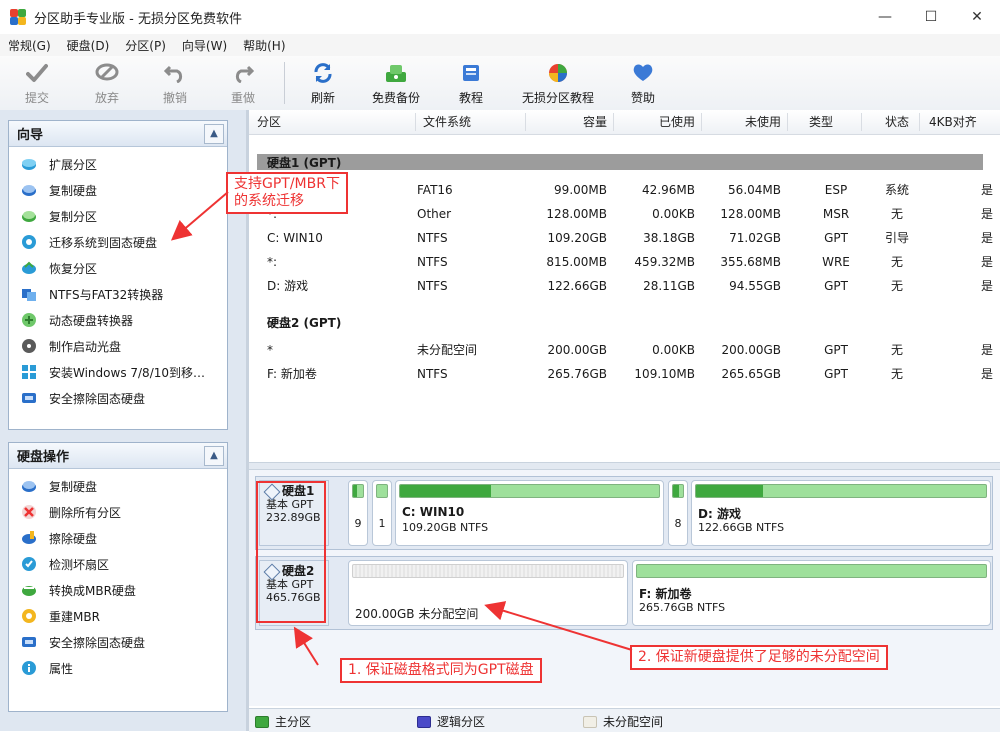 The image size is (1000, 732). Describe the element at coordinates (118, 268) in the screenshot. I see `wizard-item: 恢复分区` at that location.